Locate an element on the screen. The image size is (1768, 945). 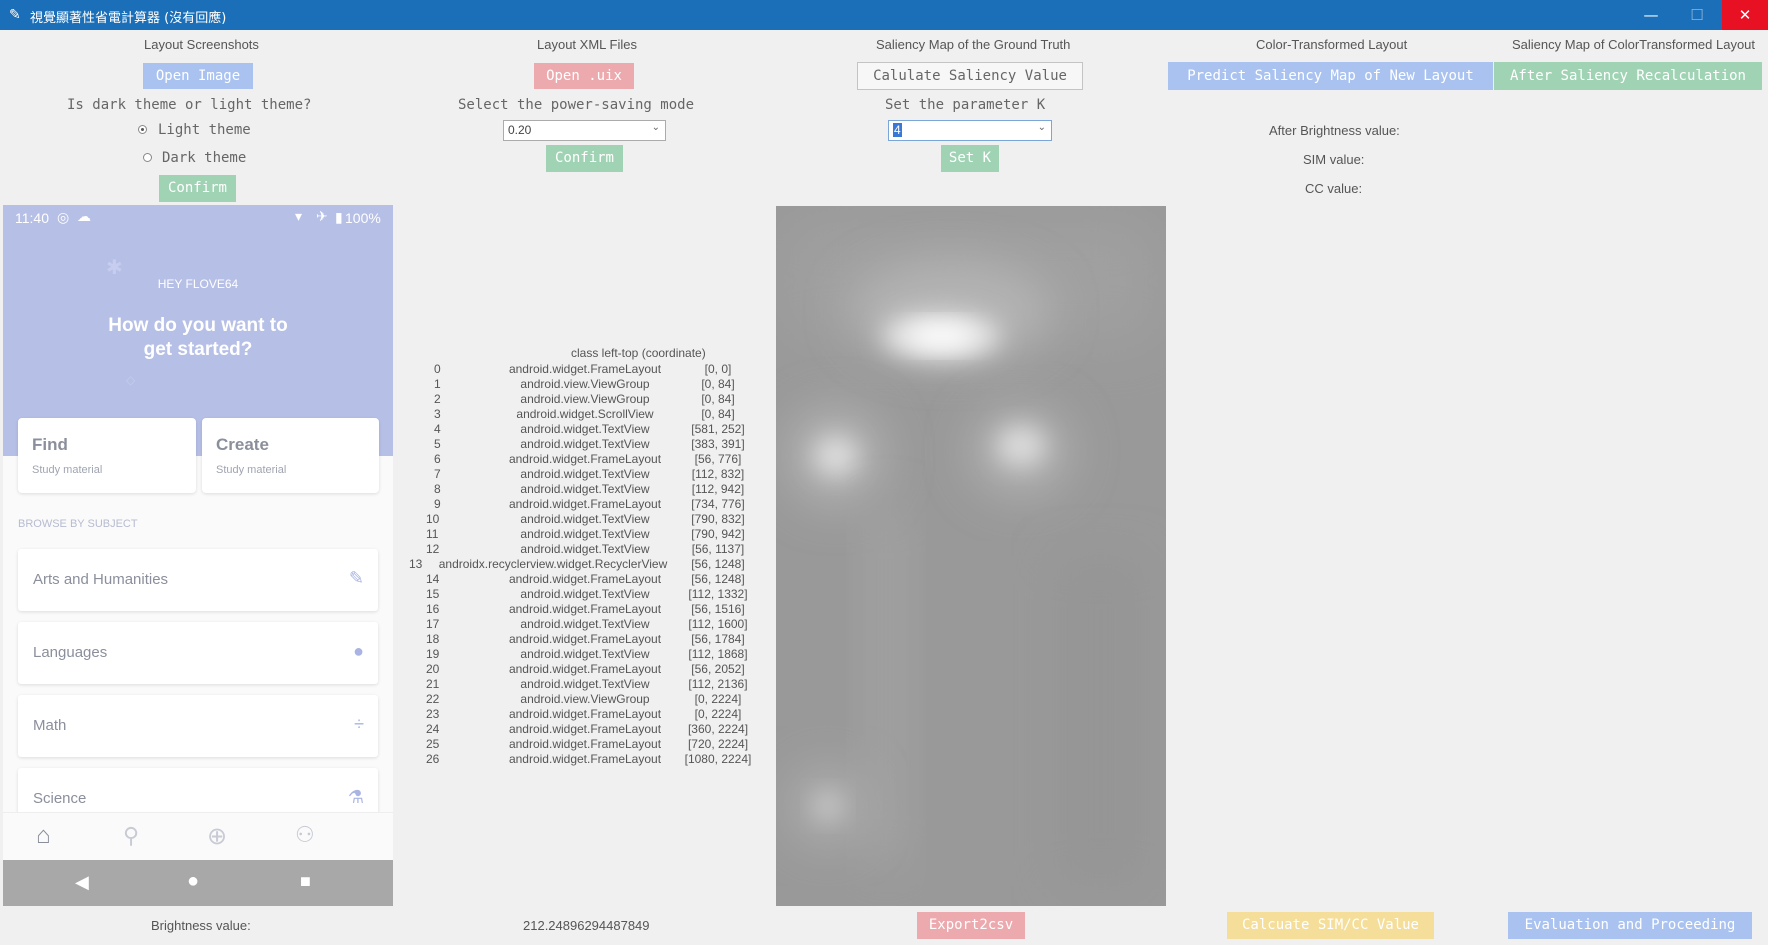
find-card-title: Find is located at coordinates (50, 444).